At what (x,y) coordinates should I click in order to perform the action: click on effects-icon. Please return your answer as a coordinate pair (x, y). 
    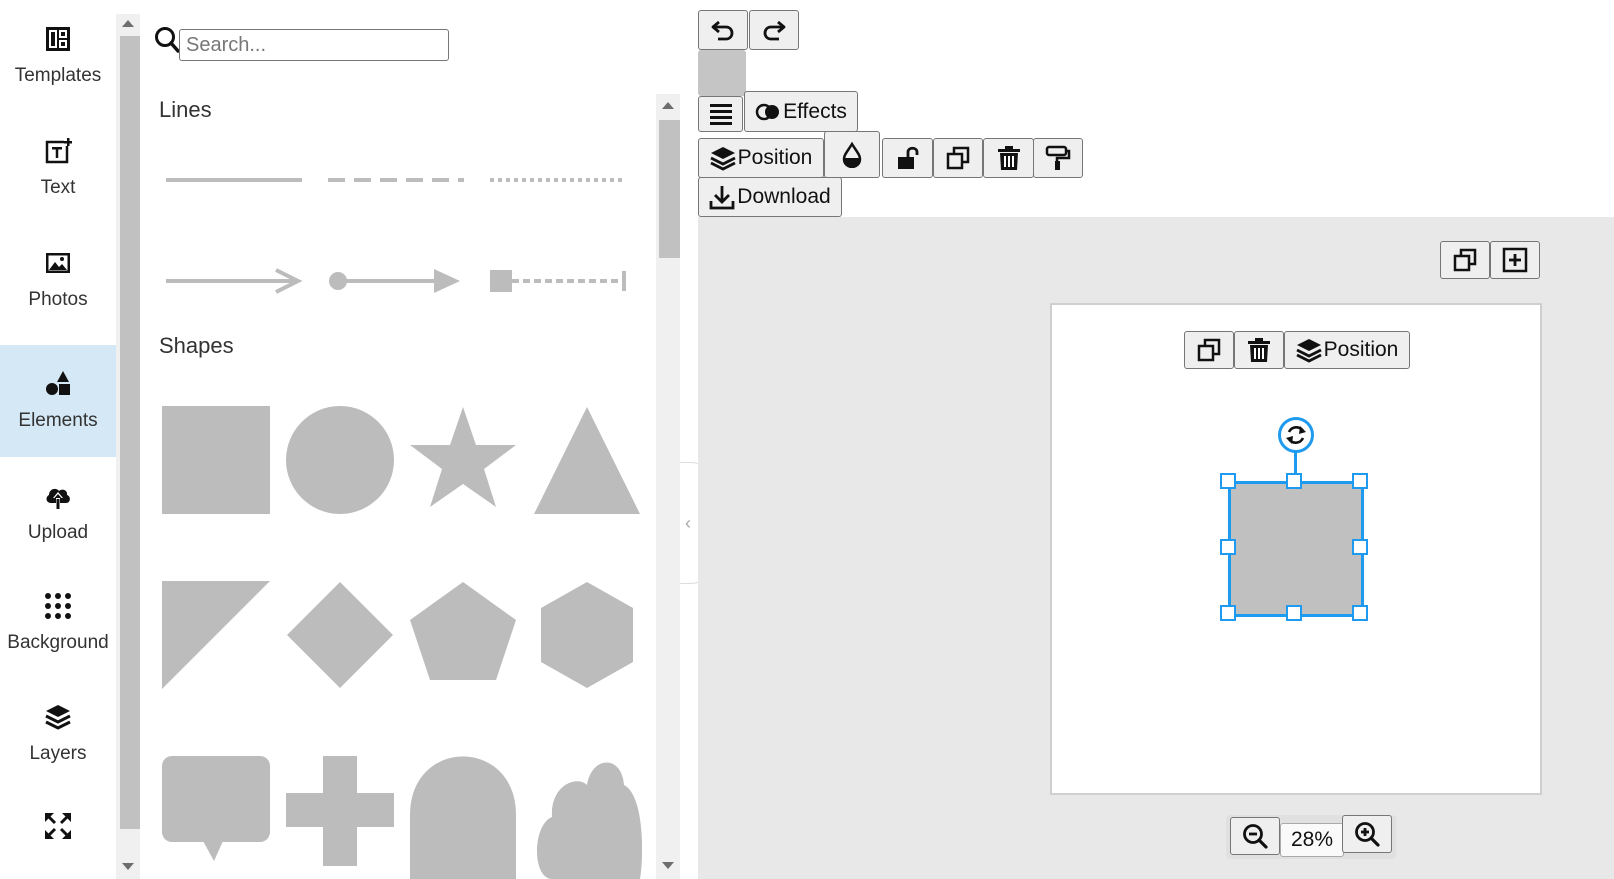
    Looking at the image, I should click on (767, 111).